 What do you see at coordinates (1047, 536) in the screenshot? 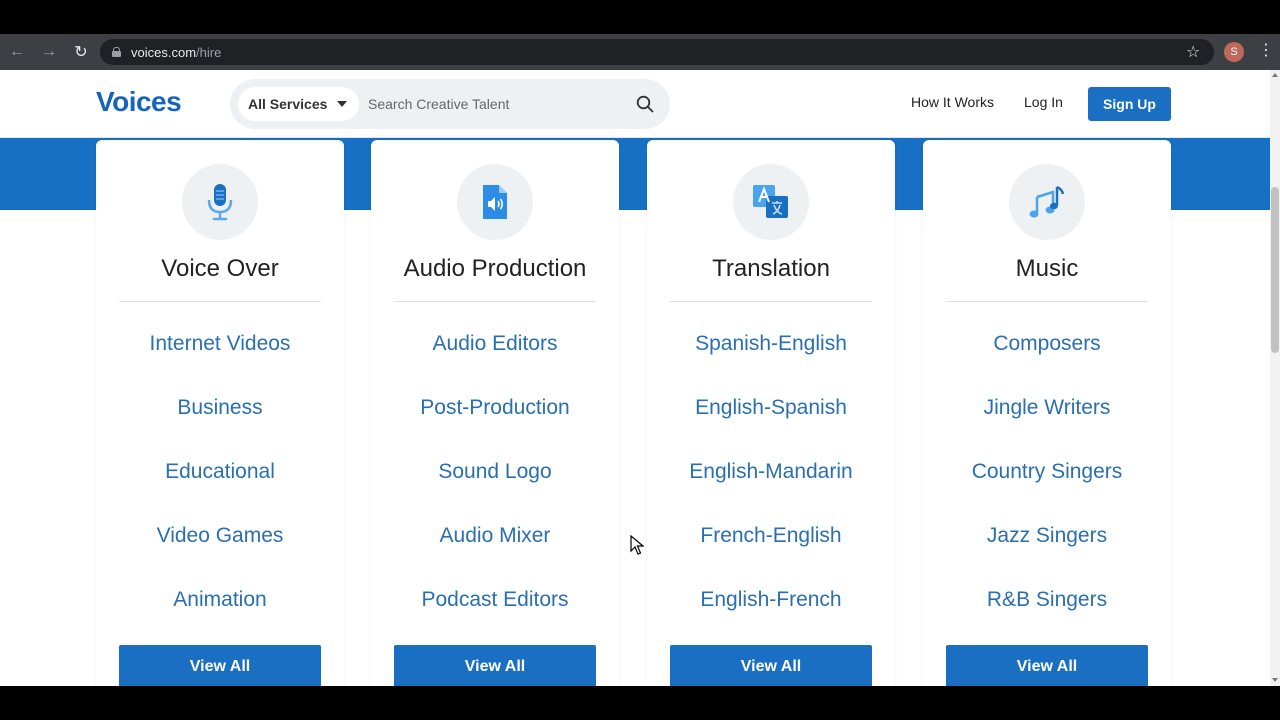
I see `category-link: Jazz Singers` at bounding box center [1047, 536].